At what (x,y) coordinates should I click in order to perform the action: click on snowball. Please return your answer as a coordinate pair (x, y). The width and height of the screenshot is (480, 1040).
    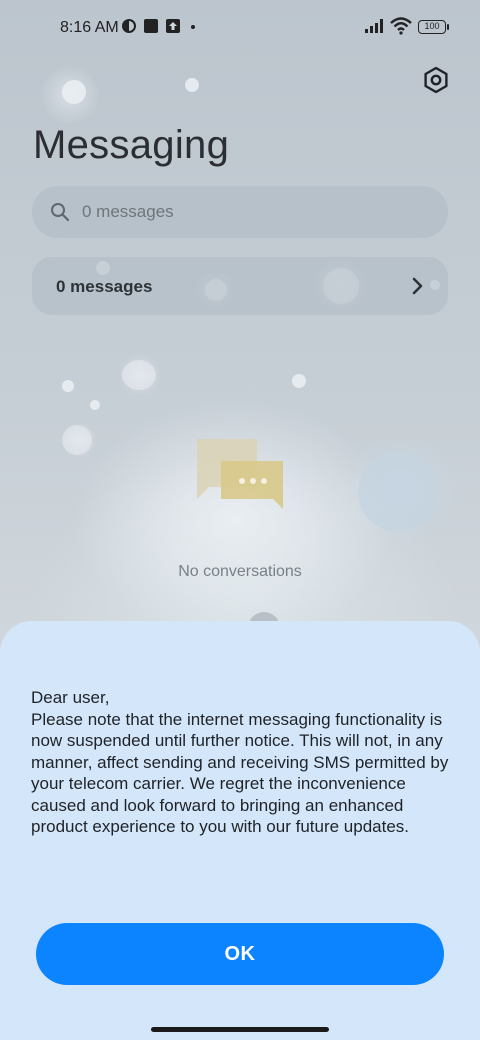
    Looking at the image, I should click on (398, 492).